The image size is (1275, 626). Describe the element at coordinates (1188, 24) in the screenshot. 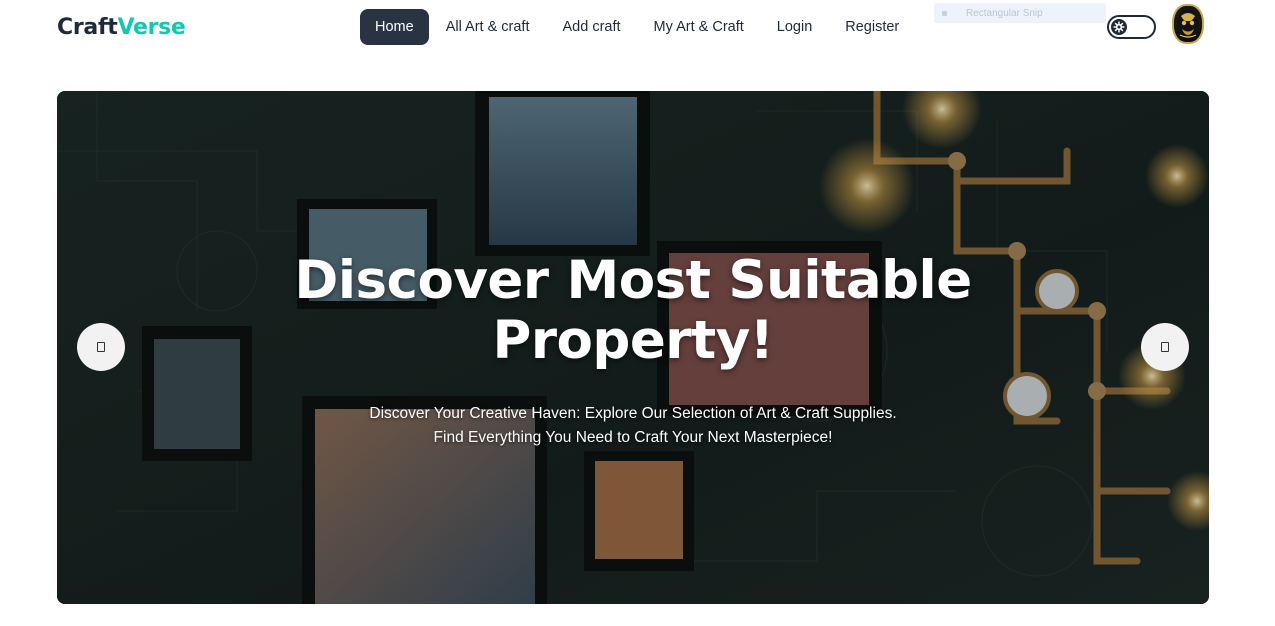

I see `user-avatar` at that location.